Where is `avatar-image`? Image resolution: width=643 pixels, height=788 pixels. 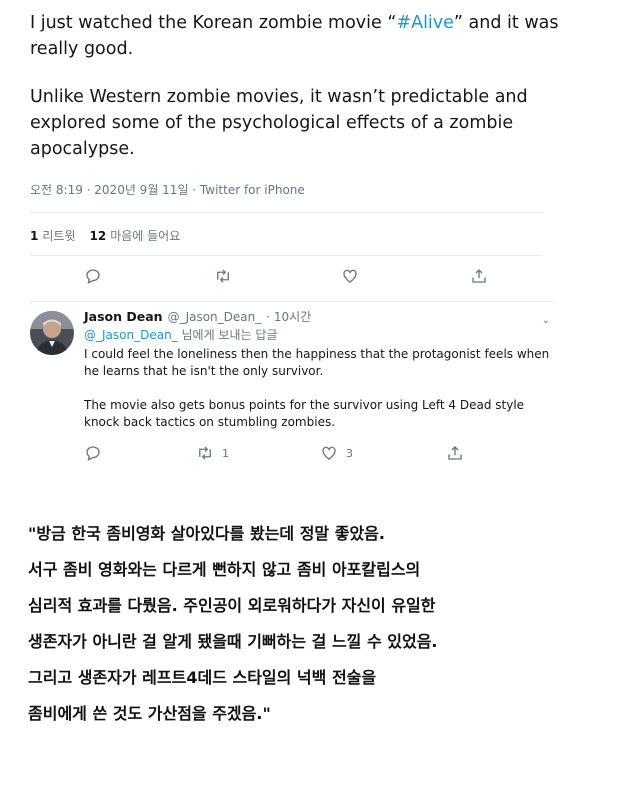
avatar-image is located at coordinates (52, 333).